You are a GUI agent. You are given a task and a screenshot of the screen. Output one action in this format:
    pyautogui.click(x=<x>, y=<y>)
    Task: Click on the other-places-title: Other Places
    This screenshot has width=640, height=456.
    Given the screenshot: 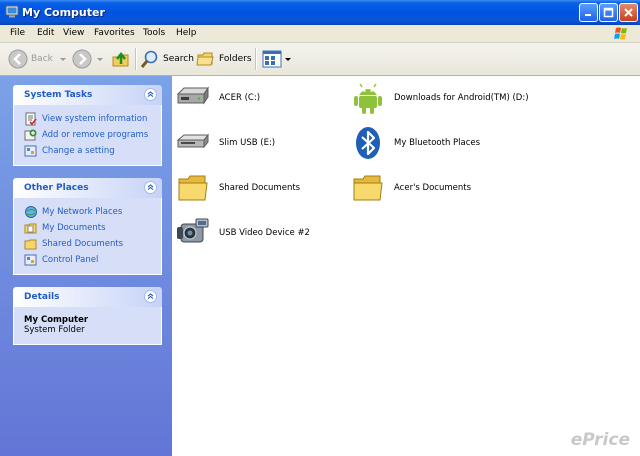 What is the action you would take?
    pyautogui.click(x=56, y=188)
    